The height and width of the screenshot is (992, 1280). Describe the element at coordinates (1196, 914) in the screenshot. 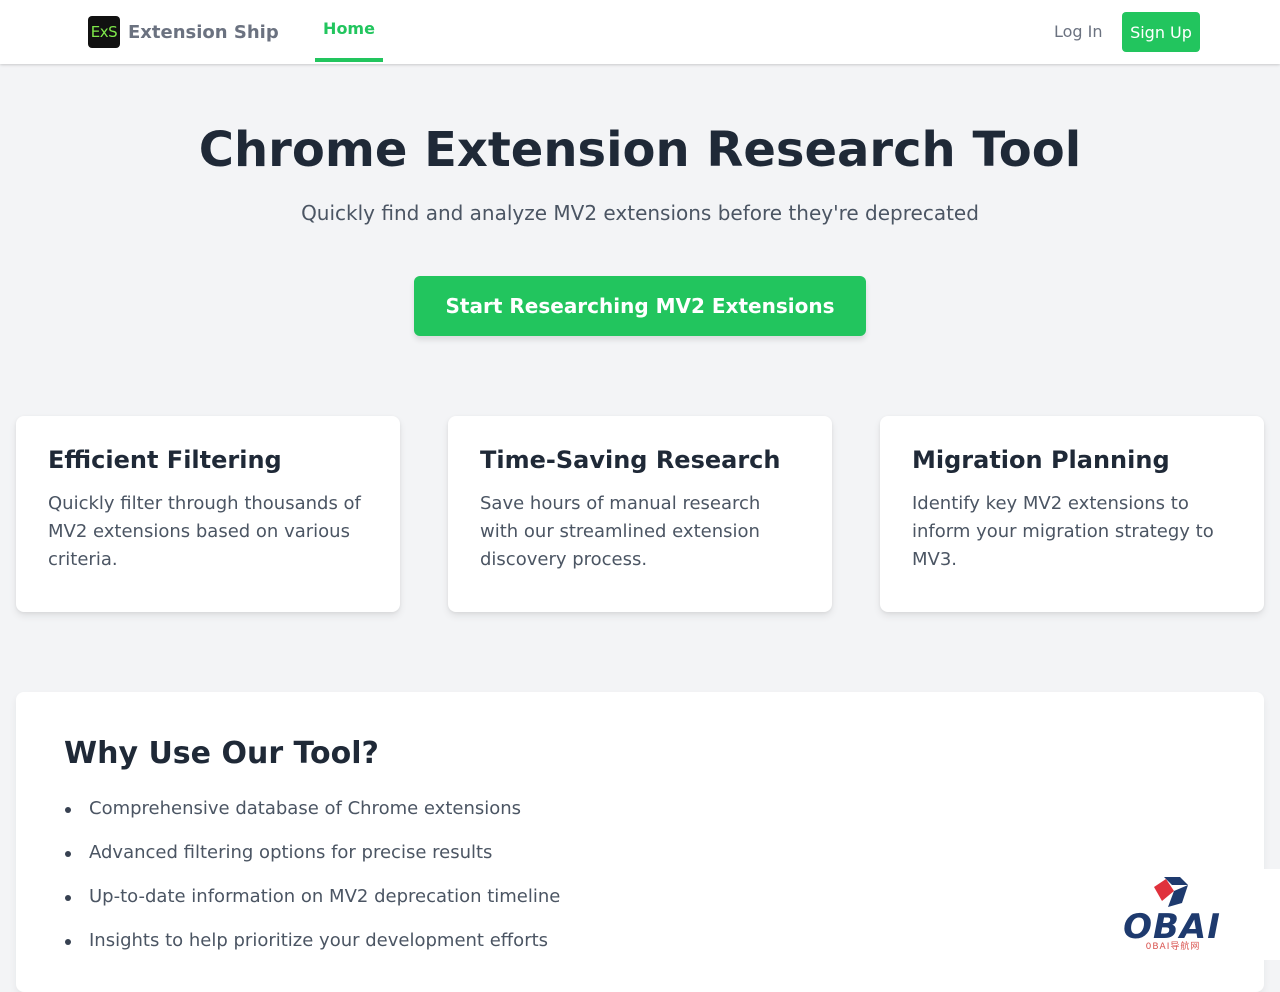

I see `watermark-logo: OBAI 0BAI导航网` at that location.